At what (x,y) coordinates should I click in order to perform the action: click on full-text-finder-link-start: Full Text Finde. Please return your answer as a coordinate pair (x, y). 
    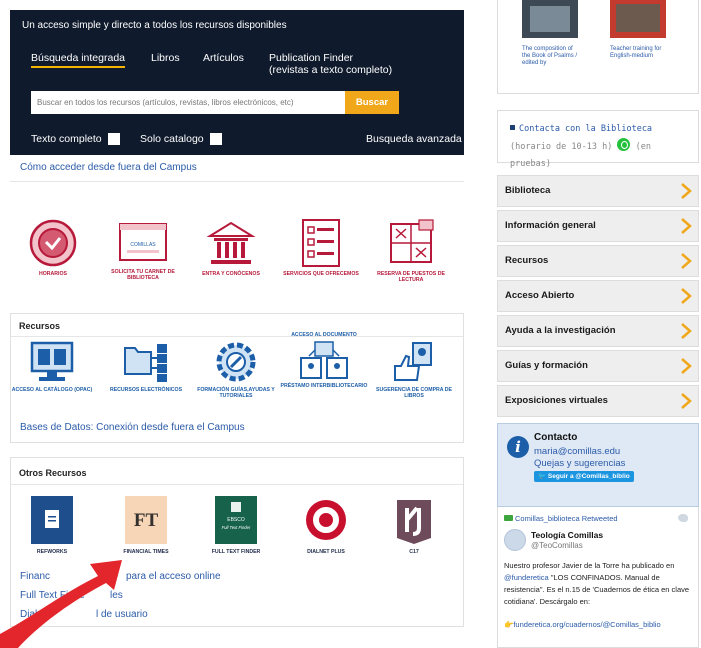
    Looking at the image, I should click on (52, 595).